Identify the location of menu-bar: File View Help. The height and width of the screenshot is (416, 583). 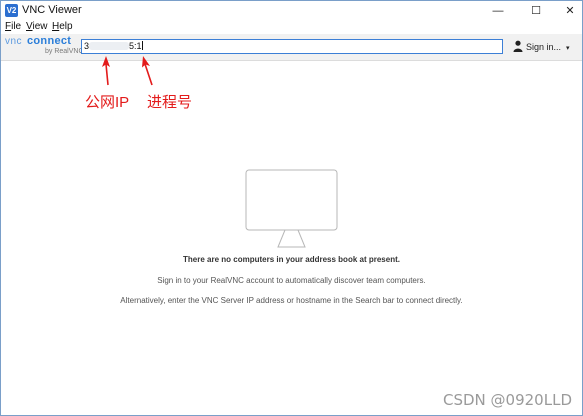
(291, 27).